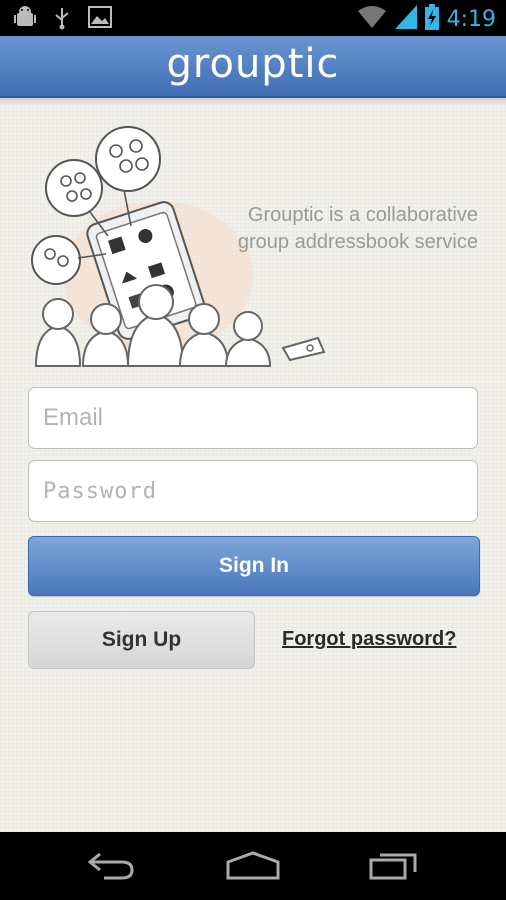  I want to click on navigation-bar, so click(253, 866).